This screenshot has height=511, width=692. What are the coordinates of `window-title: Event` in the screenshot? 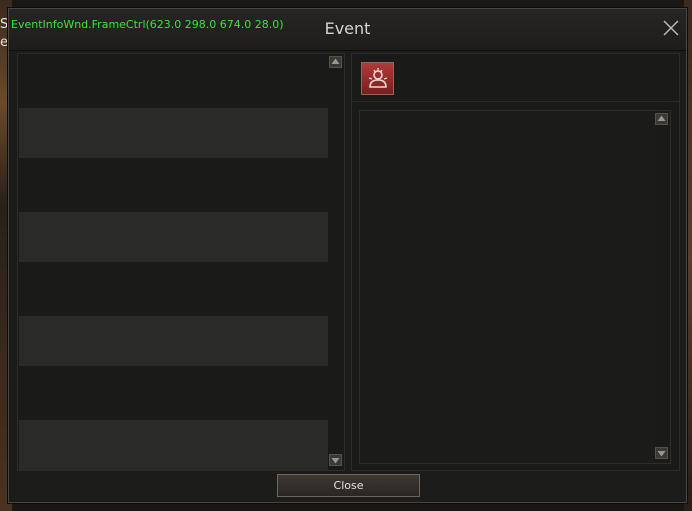 It's located at (347, 28).